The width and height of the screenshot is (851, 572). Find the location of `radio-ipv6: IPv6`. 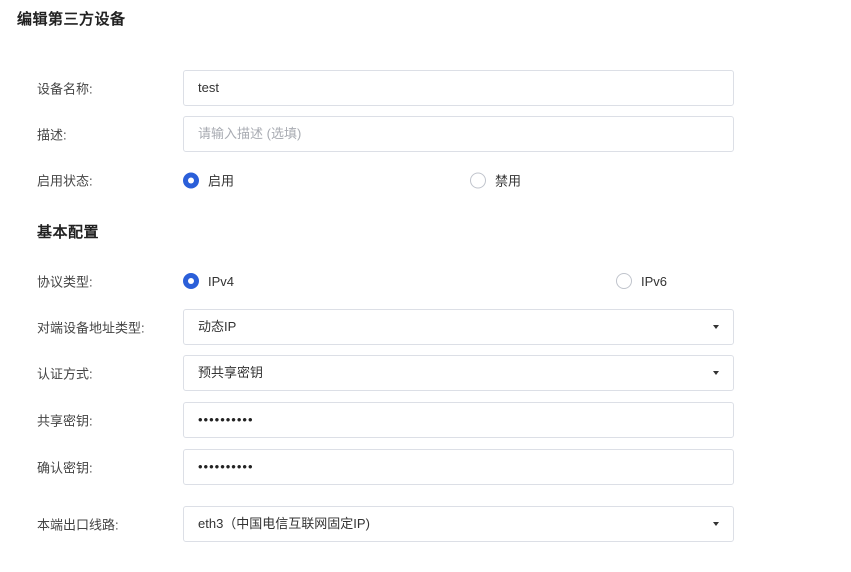

radio-ipv6: IPv6 is located at coordinates (641, 281).